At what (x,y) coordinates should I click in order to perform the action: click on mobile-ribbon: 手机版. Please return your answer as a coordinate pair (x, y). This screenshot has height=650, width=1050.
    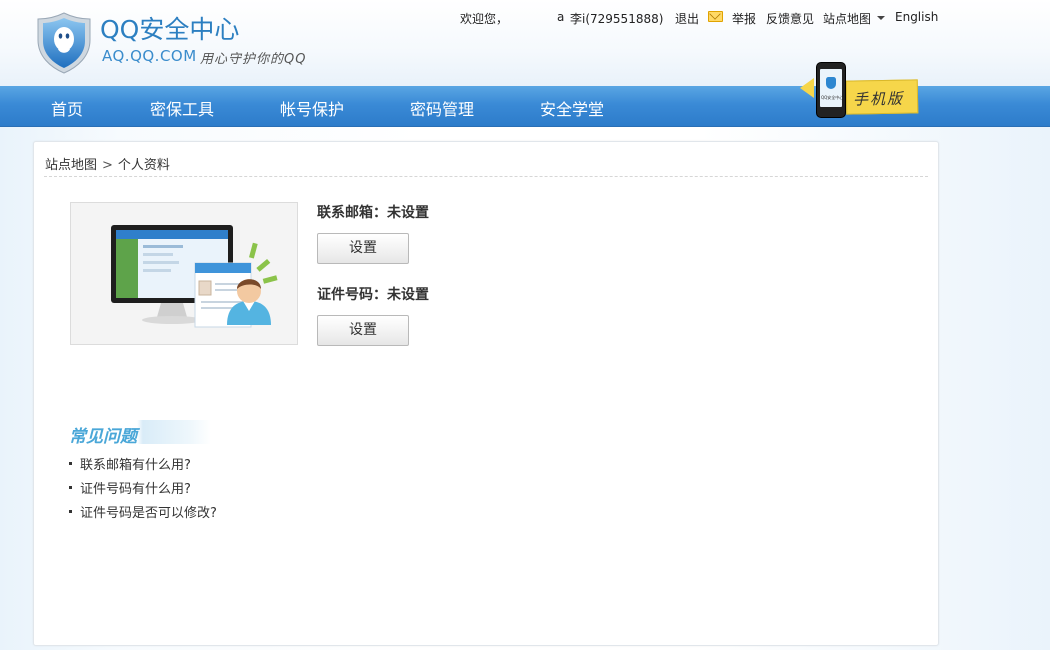
    Looking at the image, I should click on (882, 97).